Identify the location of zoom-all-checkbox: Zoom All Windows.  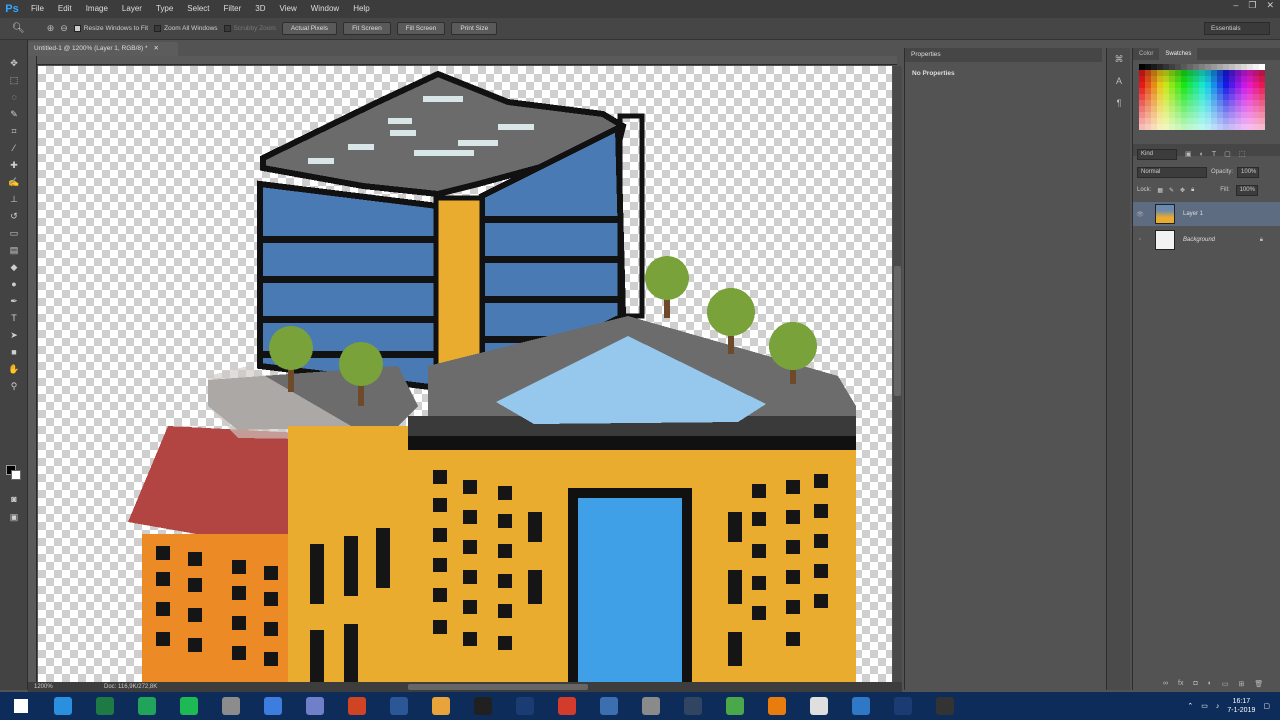
(186, 28).